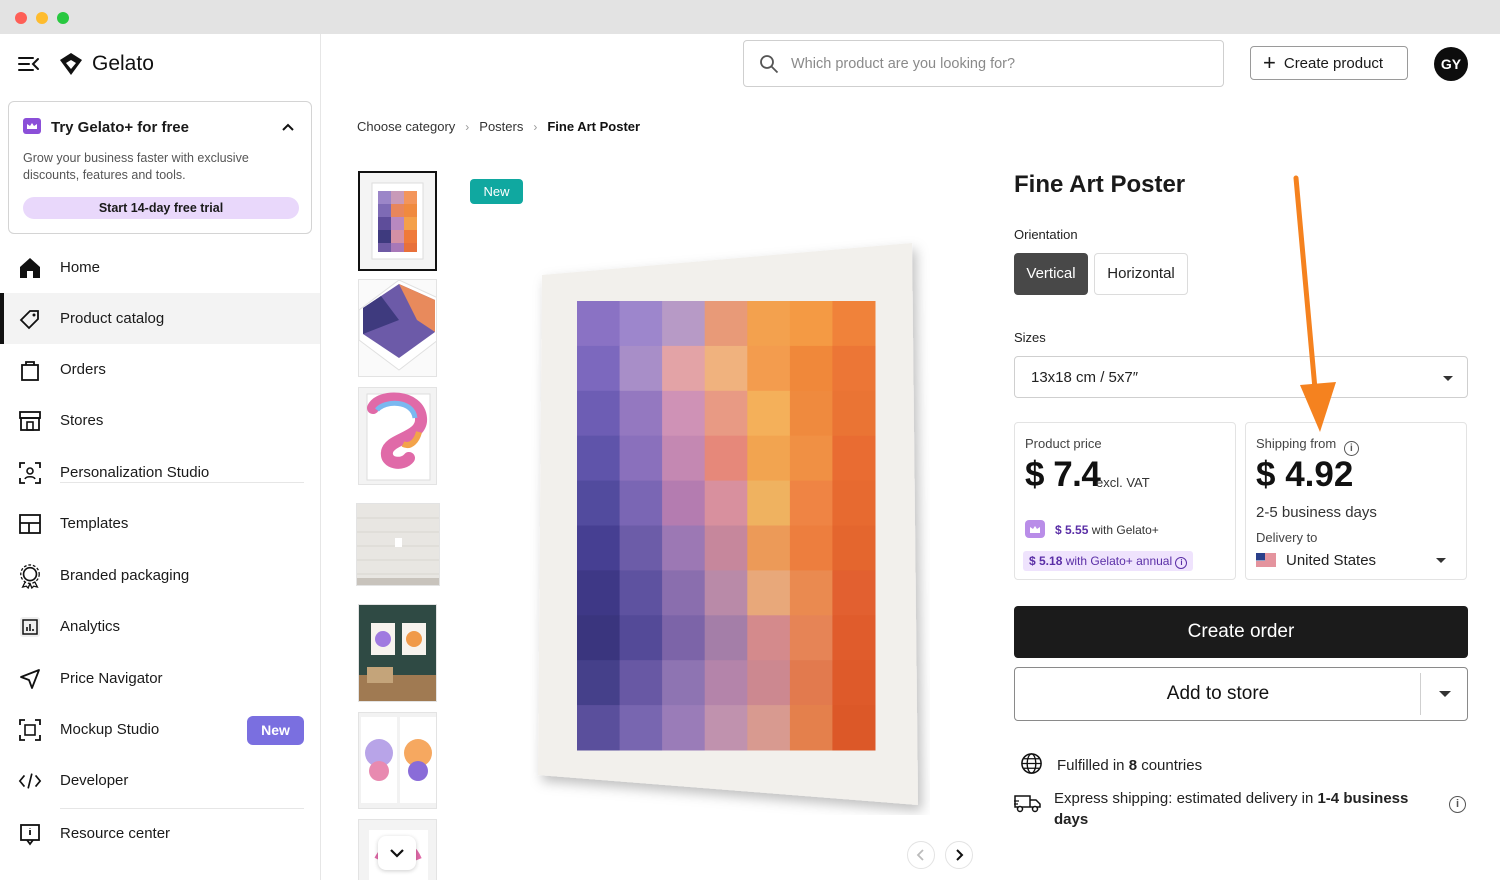  Describe the element at coordinates (1172, 765) in the screenshot. I see `fulfilled-suffix: countries` at that location.